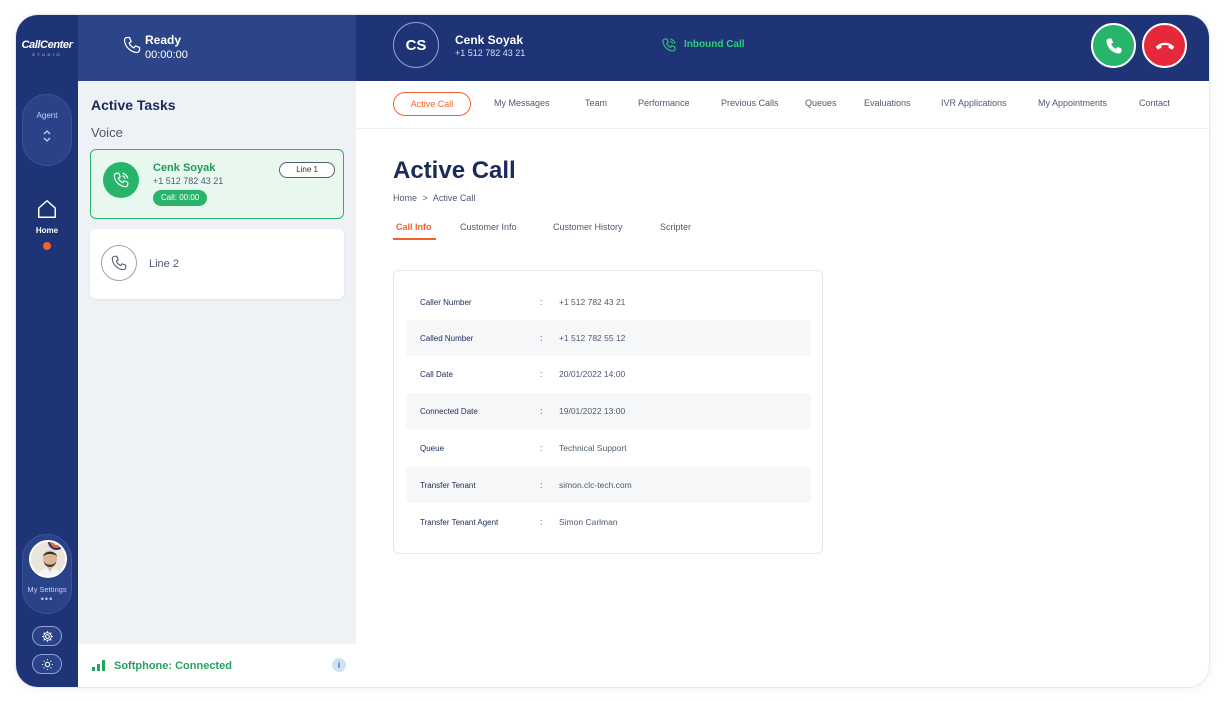 The width and height of the screenshot is (1224, 701). Describe the element at coordinates (519, 522) in the screenshot. I see `info-row: Transfer Tenant Agent : Simon Carlman` at that location.